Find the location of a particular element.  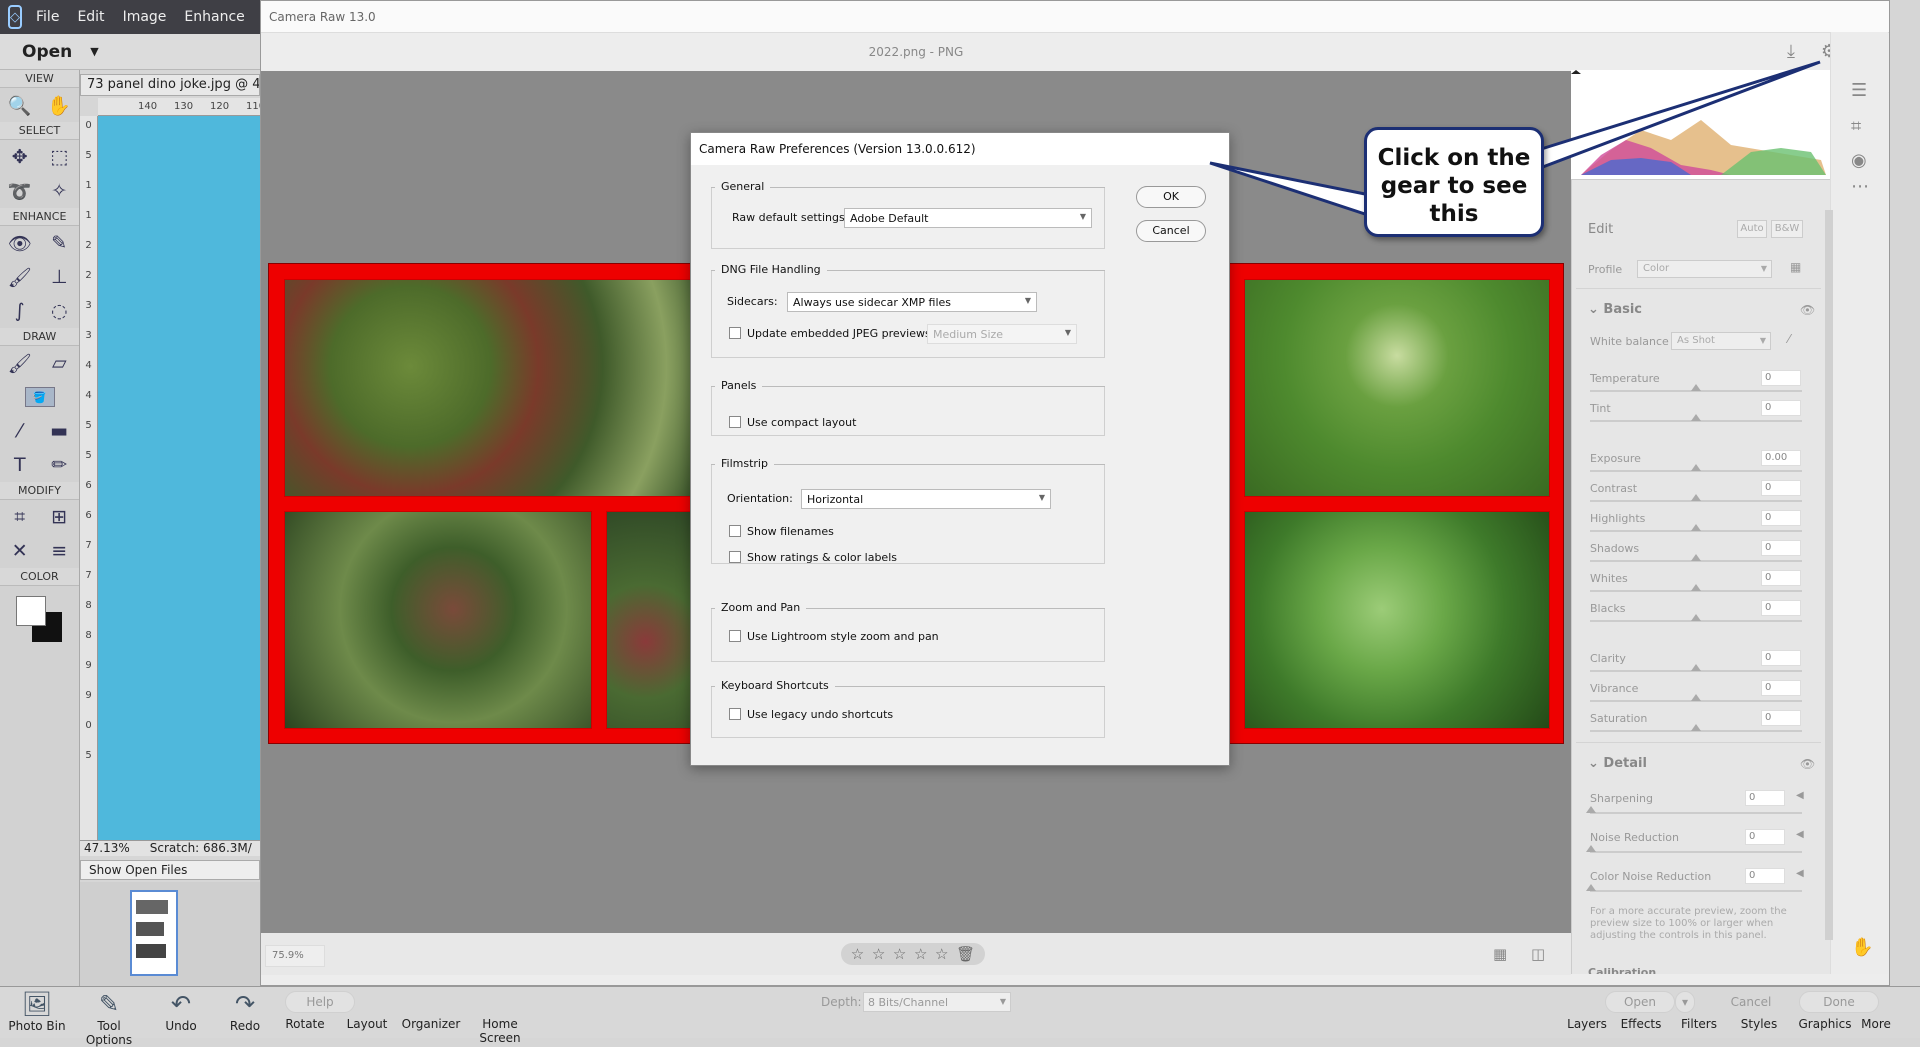

pencil-tool-icon: ✏ is located at coordinates (59, 465).